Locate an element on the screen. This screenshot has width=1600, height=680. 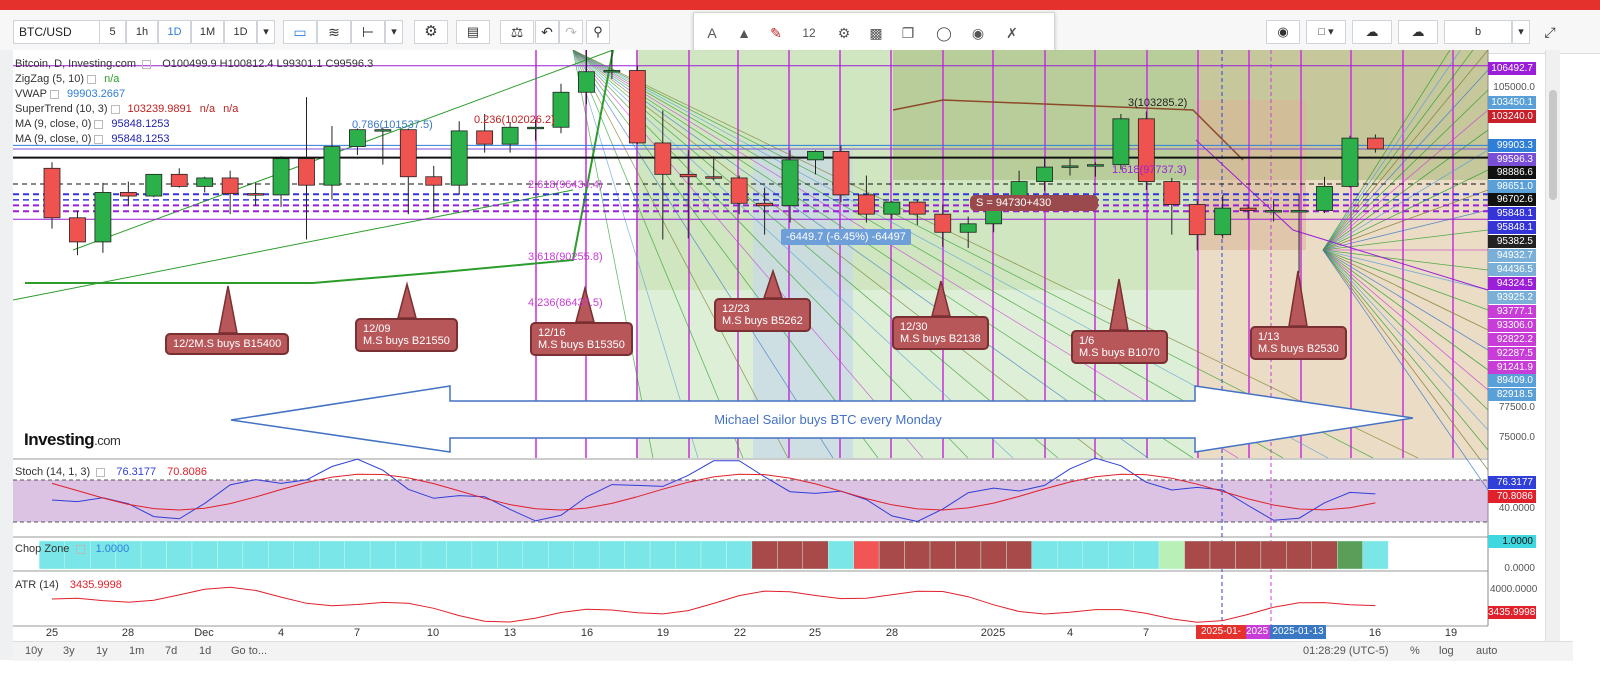
indicators-icon: ▤ is located at coordinates (473, 32).